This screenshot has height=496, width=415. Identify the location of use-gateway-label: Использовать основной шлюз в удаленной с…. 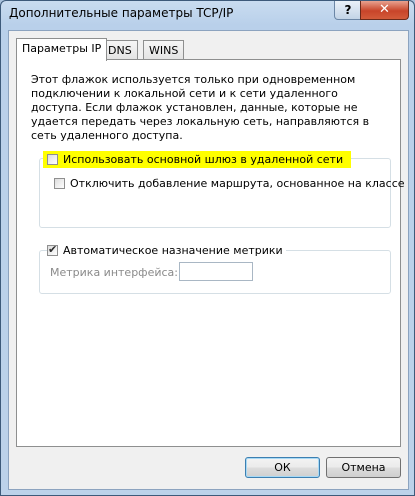
(203, 159).